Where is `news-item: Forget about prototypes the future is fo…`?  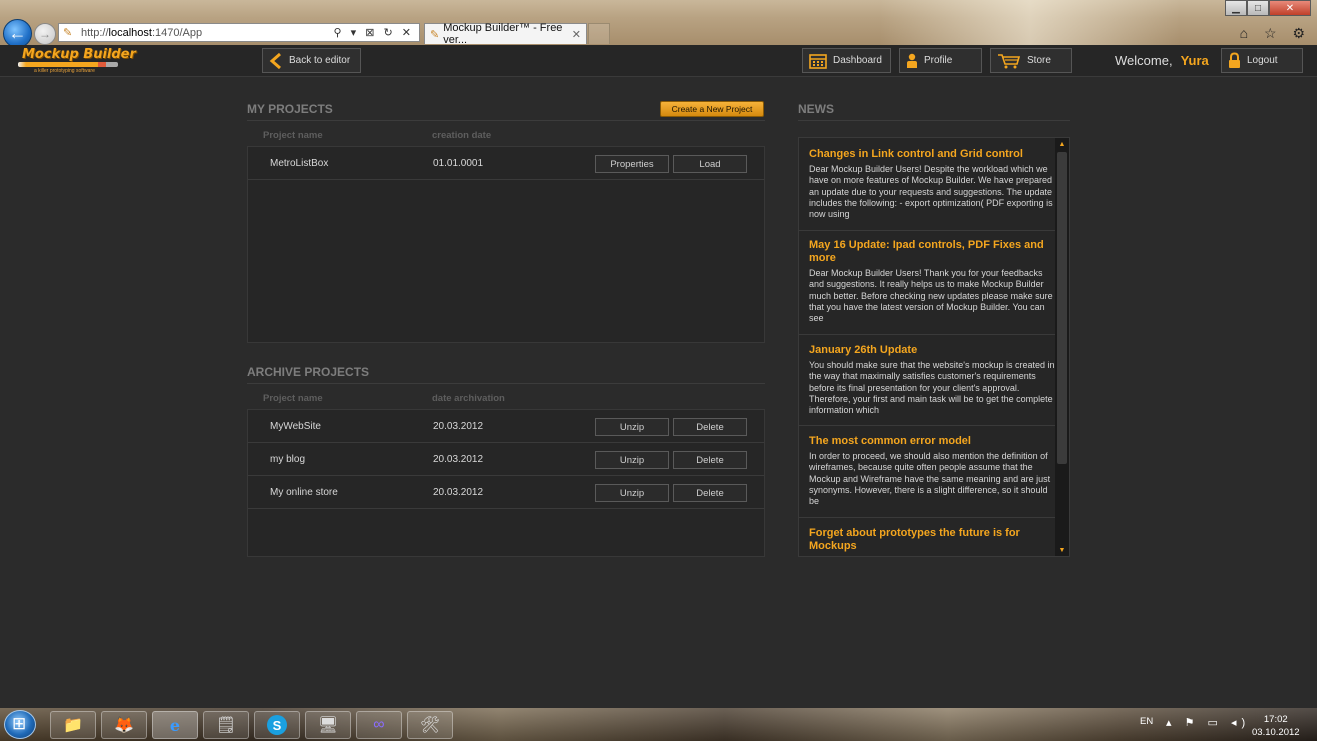
news-item: Forget about prototypes the future is fo… is located at coordinates (927, 541).